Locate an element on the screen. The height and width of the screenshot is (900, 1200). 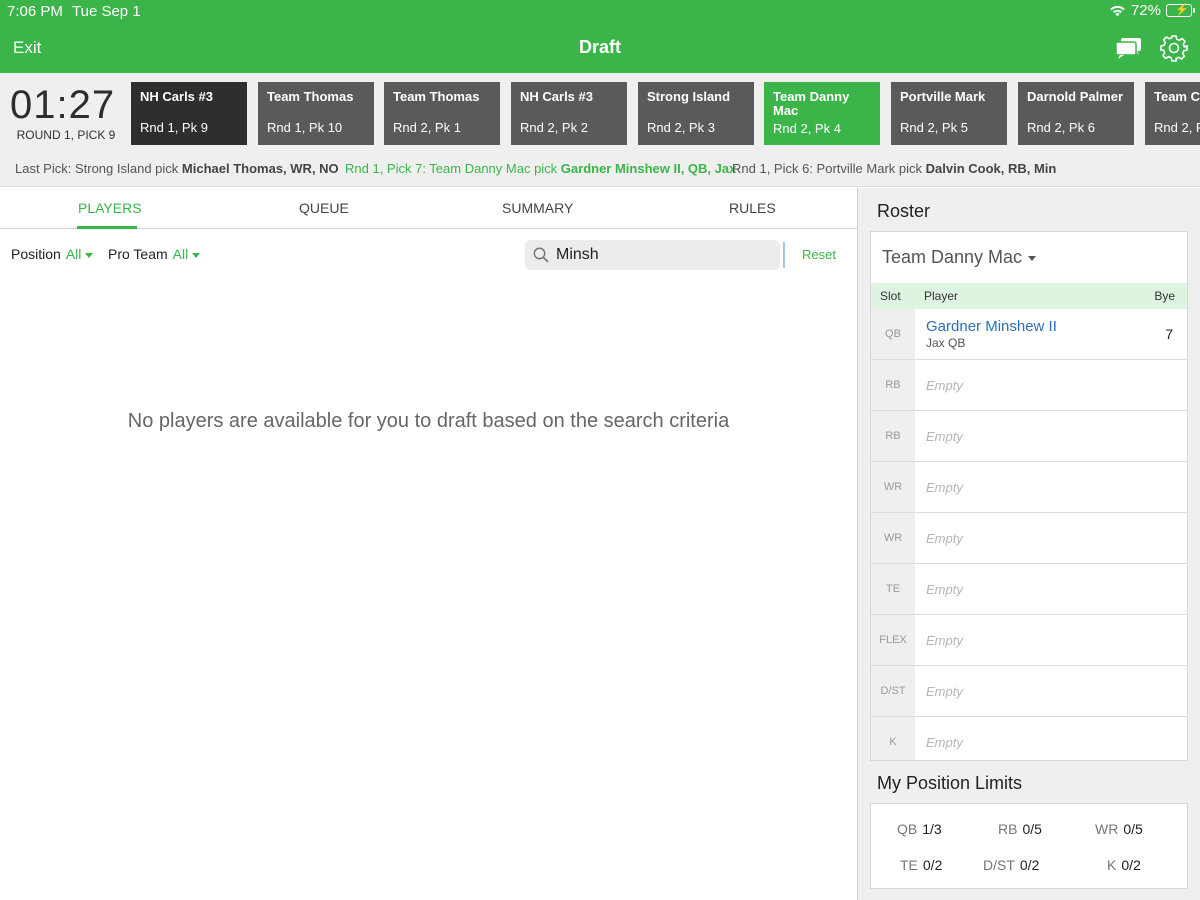
page-title: Draft is located at coordinates (599, 47).